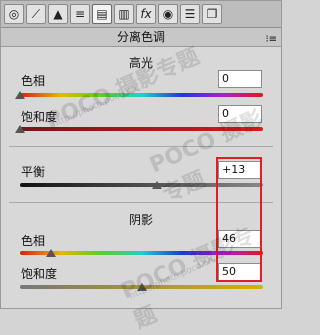  What do you see at coordinates (14, 14) in the screenshot?
I see `aperture-icon: ◎` at bounding box center [14, 14].